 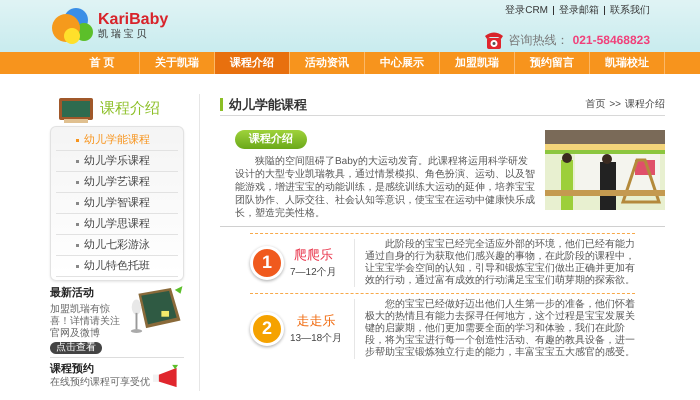 I want to click on hotline-number: 021-58468823, so click(x=611, y=40).